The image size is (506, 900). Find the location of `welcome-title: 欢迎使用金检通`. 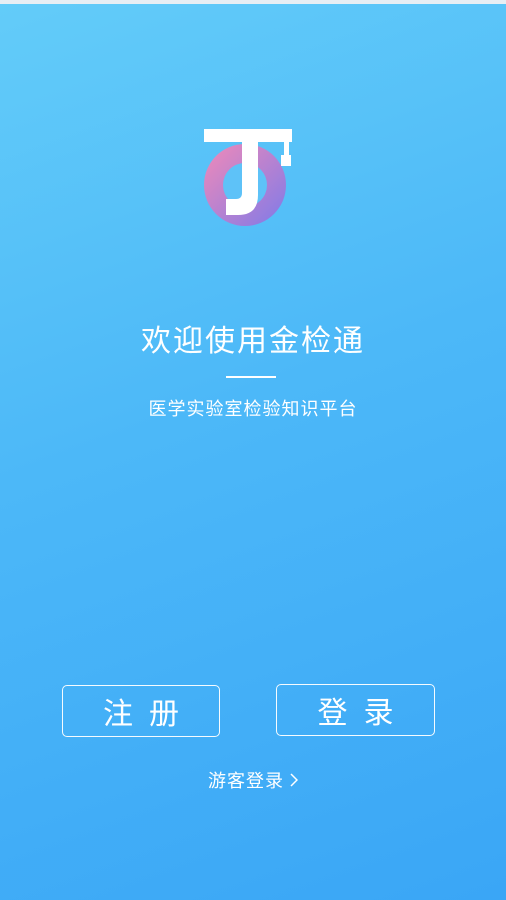

welcome-title: 欢迎使用金检通 is located at coordinates (253, 341).